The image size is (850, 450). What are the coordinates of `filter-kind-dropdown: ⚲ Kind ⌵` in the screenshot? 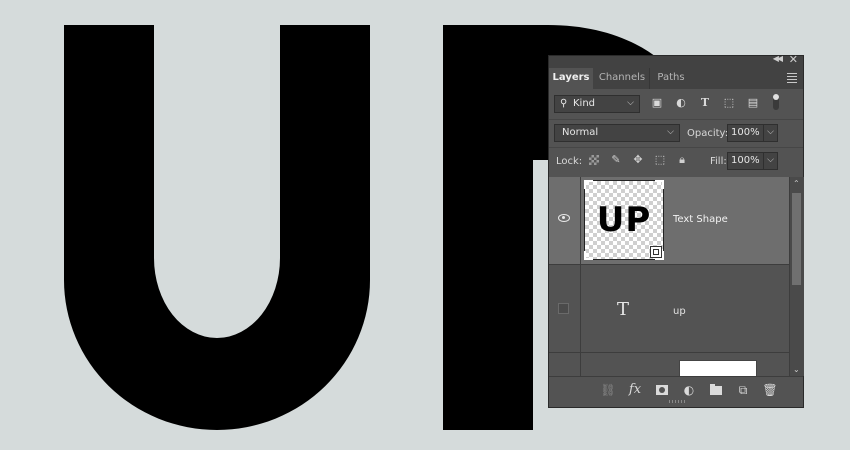 It's located at (597, 104).